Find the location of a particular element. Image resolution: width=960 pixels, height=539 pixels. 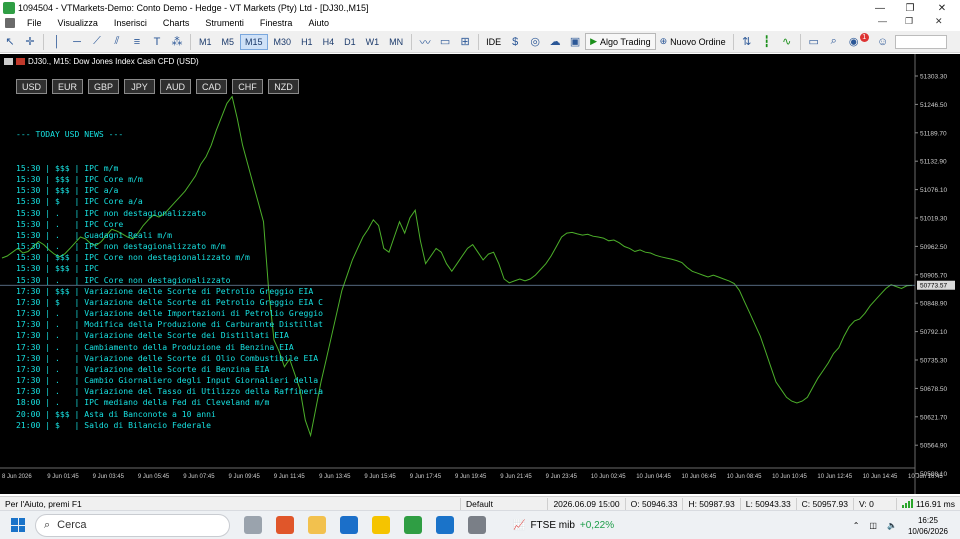

file-explorer-icon is located at coordinates (317, 525).